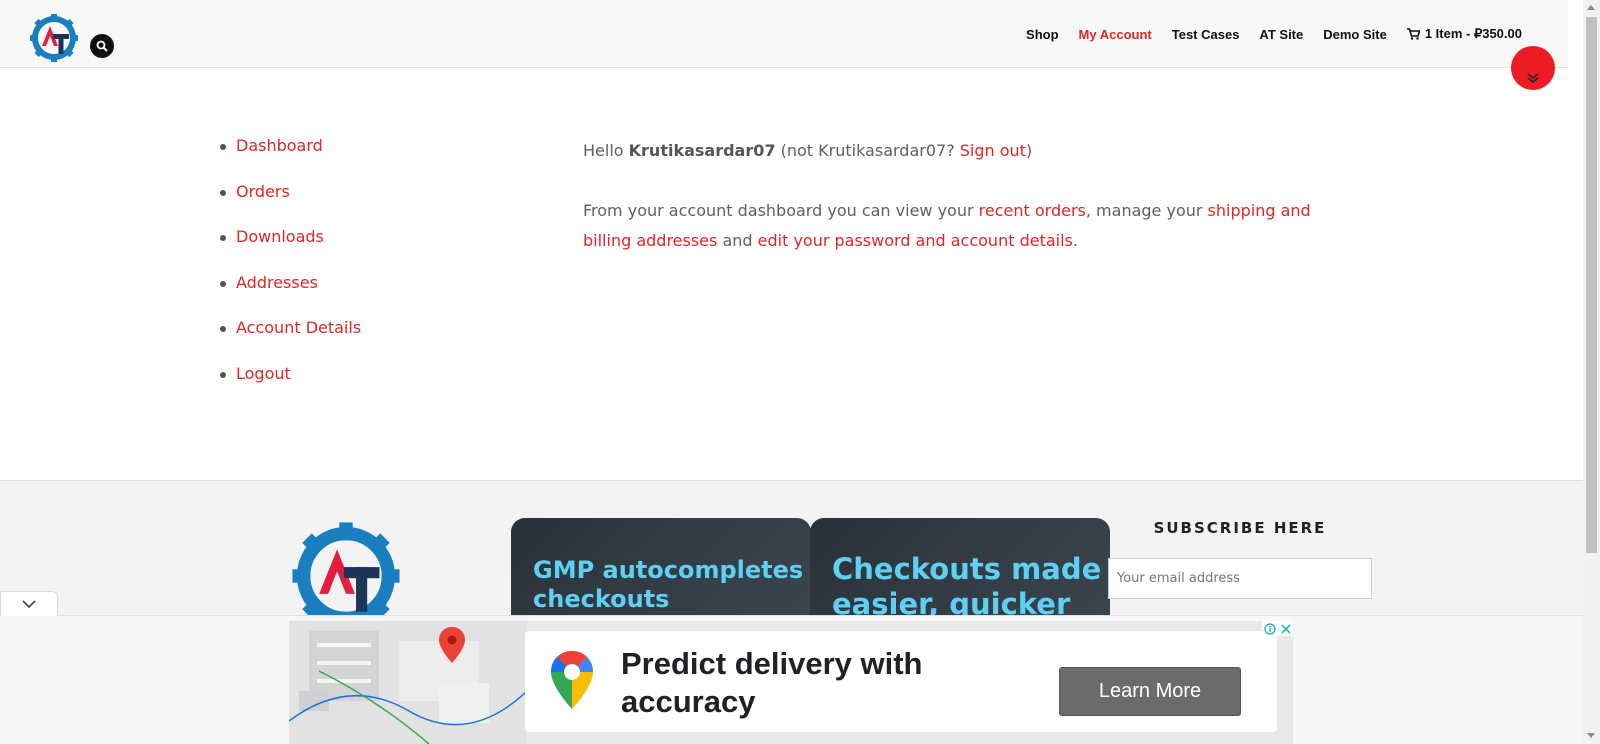 This screenshot has width=1600, height=744. What do you see at coordinates (289, 250) in the screenshot?
I see `account-nav-item-downloads: Downloads` at bounding box center [289, 250].